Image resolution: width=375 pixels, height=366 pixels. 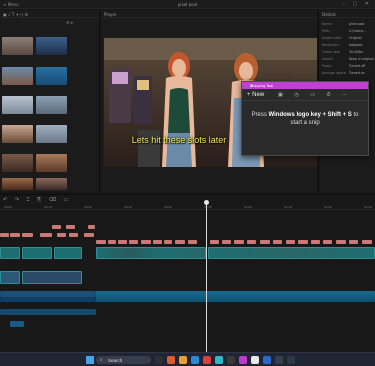 I want to click on player-header: Player, so click(x=209, y=14).